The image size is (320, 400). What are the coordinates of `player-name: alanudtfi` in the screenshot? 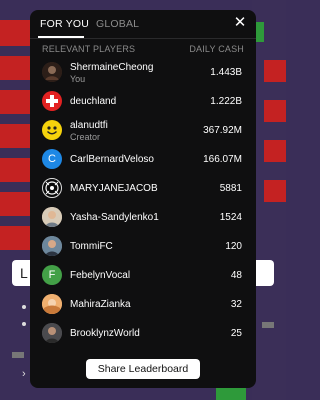 It's located at (89, 125).